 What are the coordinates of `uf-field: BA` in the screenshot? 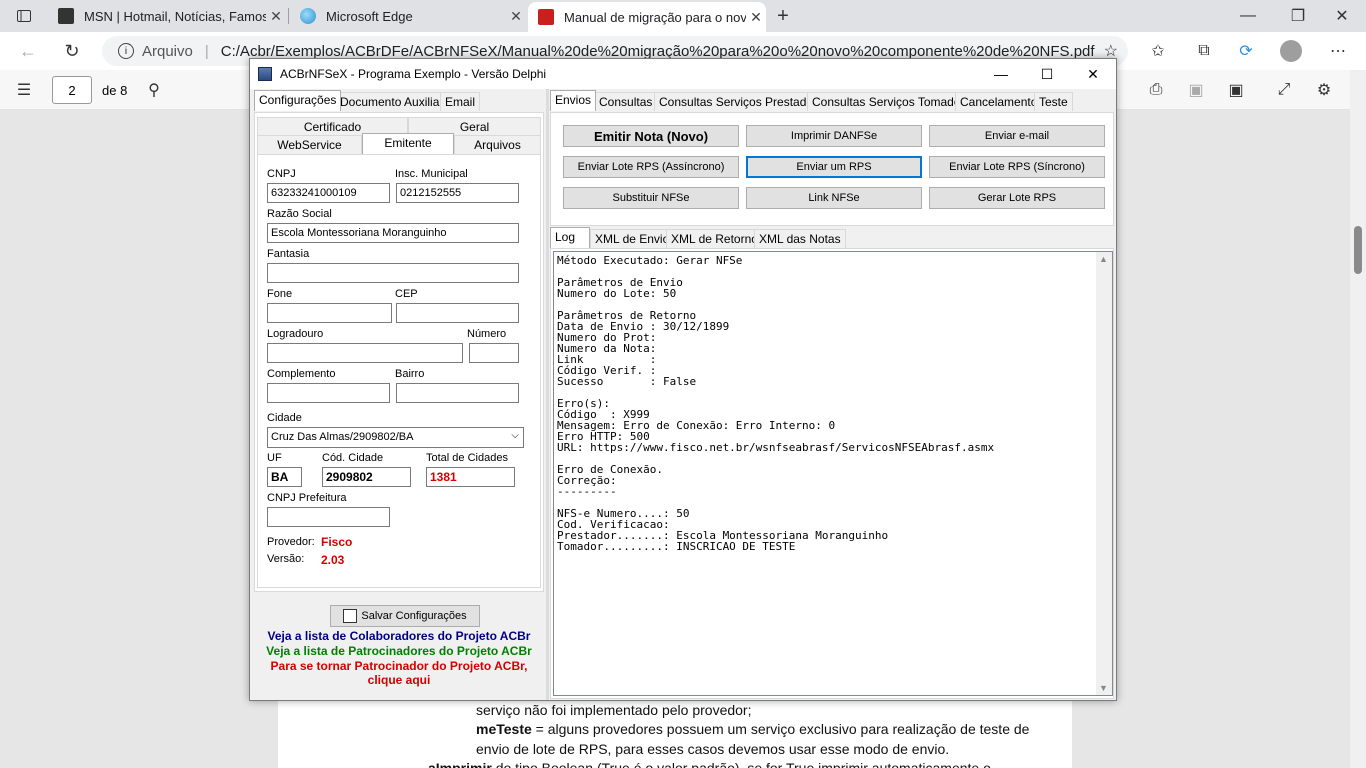 It's located at (284, 477).